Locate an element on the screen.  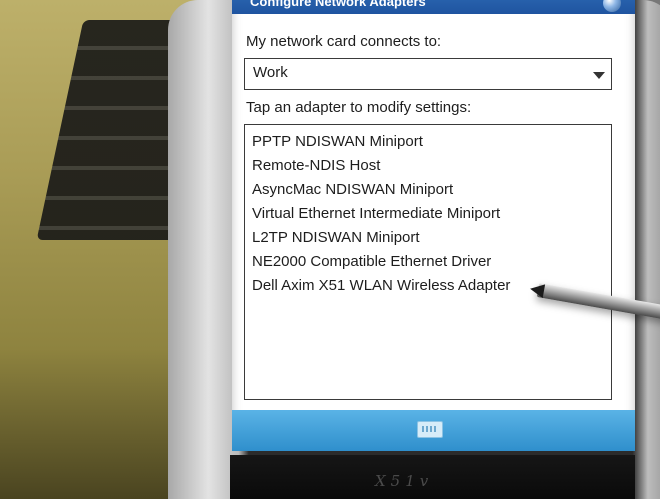
adapter-item-pptp: PPTP NDISWAN Miniport is located at coordinates (337, 142).